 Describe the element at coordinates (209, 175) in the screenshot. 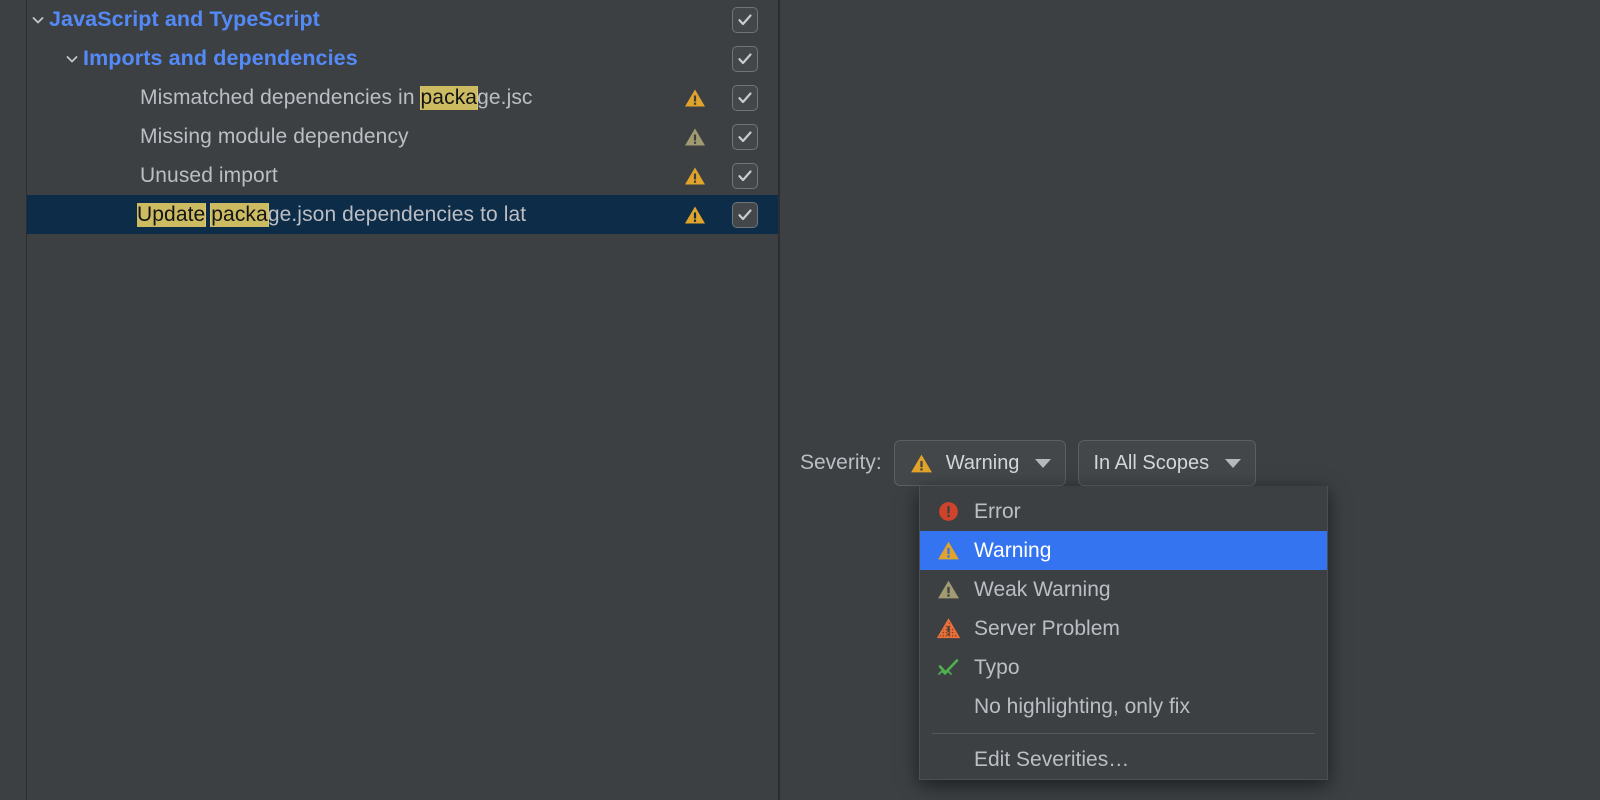

I see `tree-row-label: Unused import` at that location.